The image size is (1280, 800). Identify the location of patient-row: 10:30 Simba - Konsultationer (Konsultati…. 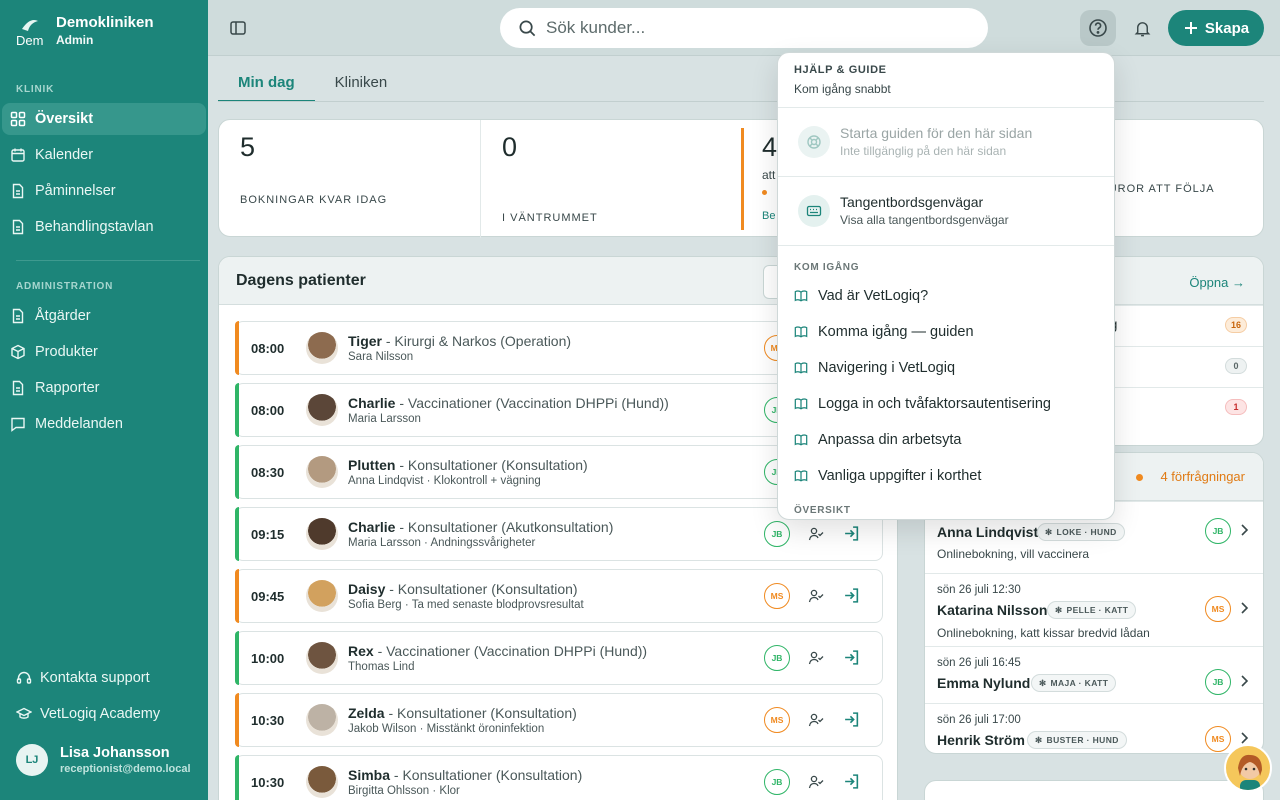
(559, 777).